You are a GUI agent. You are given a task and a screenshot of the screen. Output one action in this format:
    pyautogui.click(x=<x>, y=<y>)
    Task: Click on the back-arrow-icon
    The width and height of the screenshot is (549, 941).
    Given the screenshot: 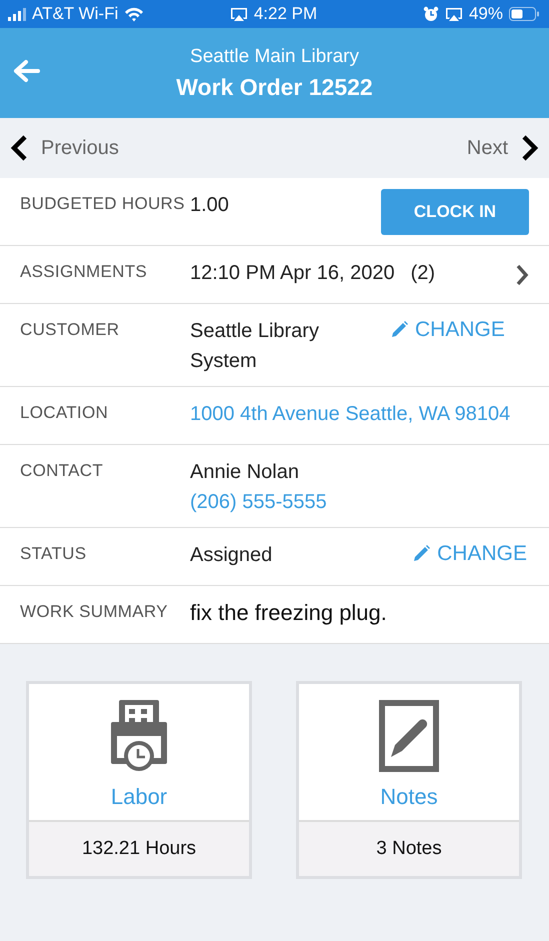 What is the action you would take?
    pyautogui.click(x=27, y=71)
    